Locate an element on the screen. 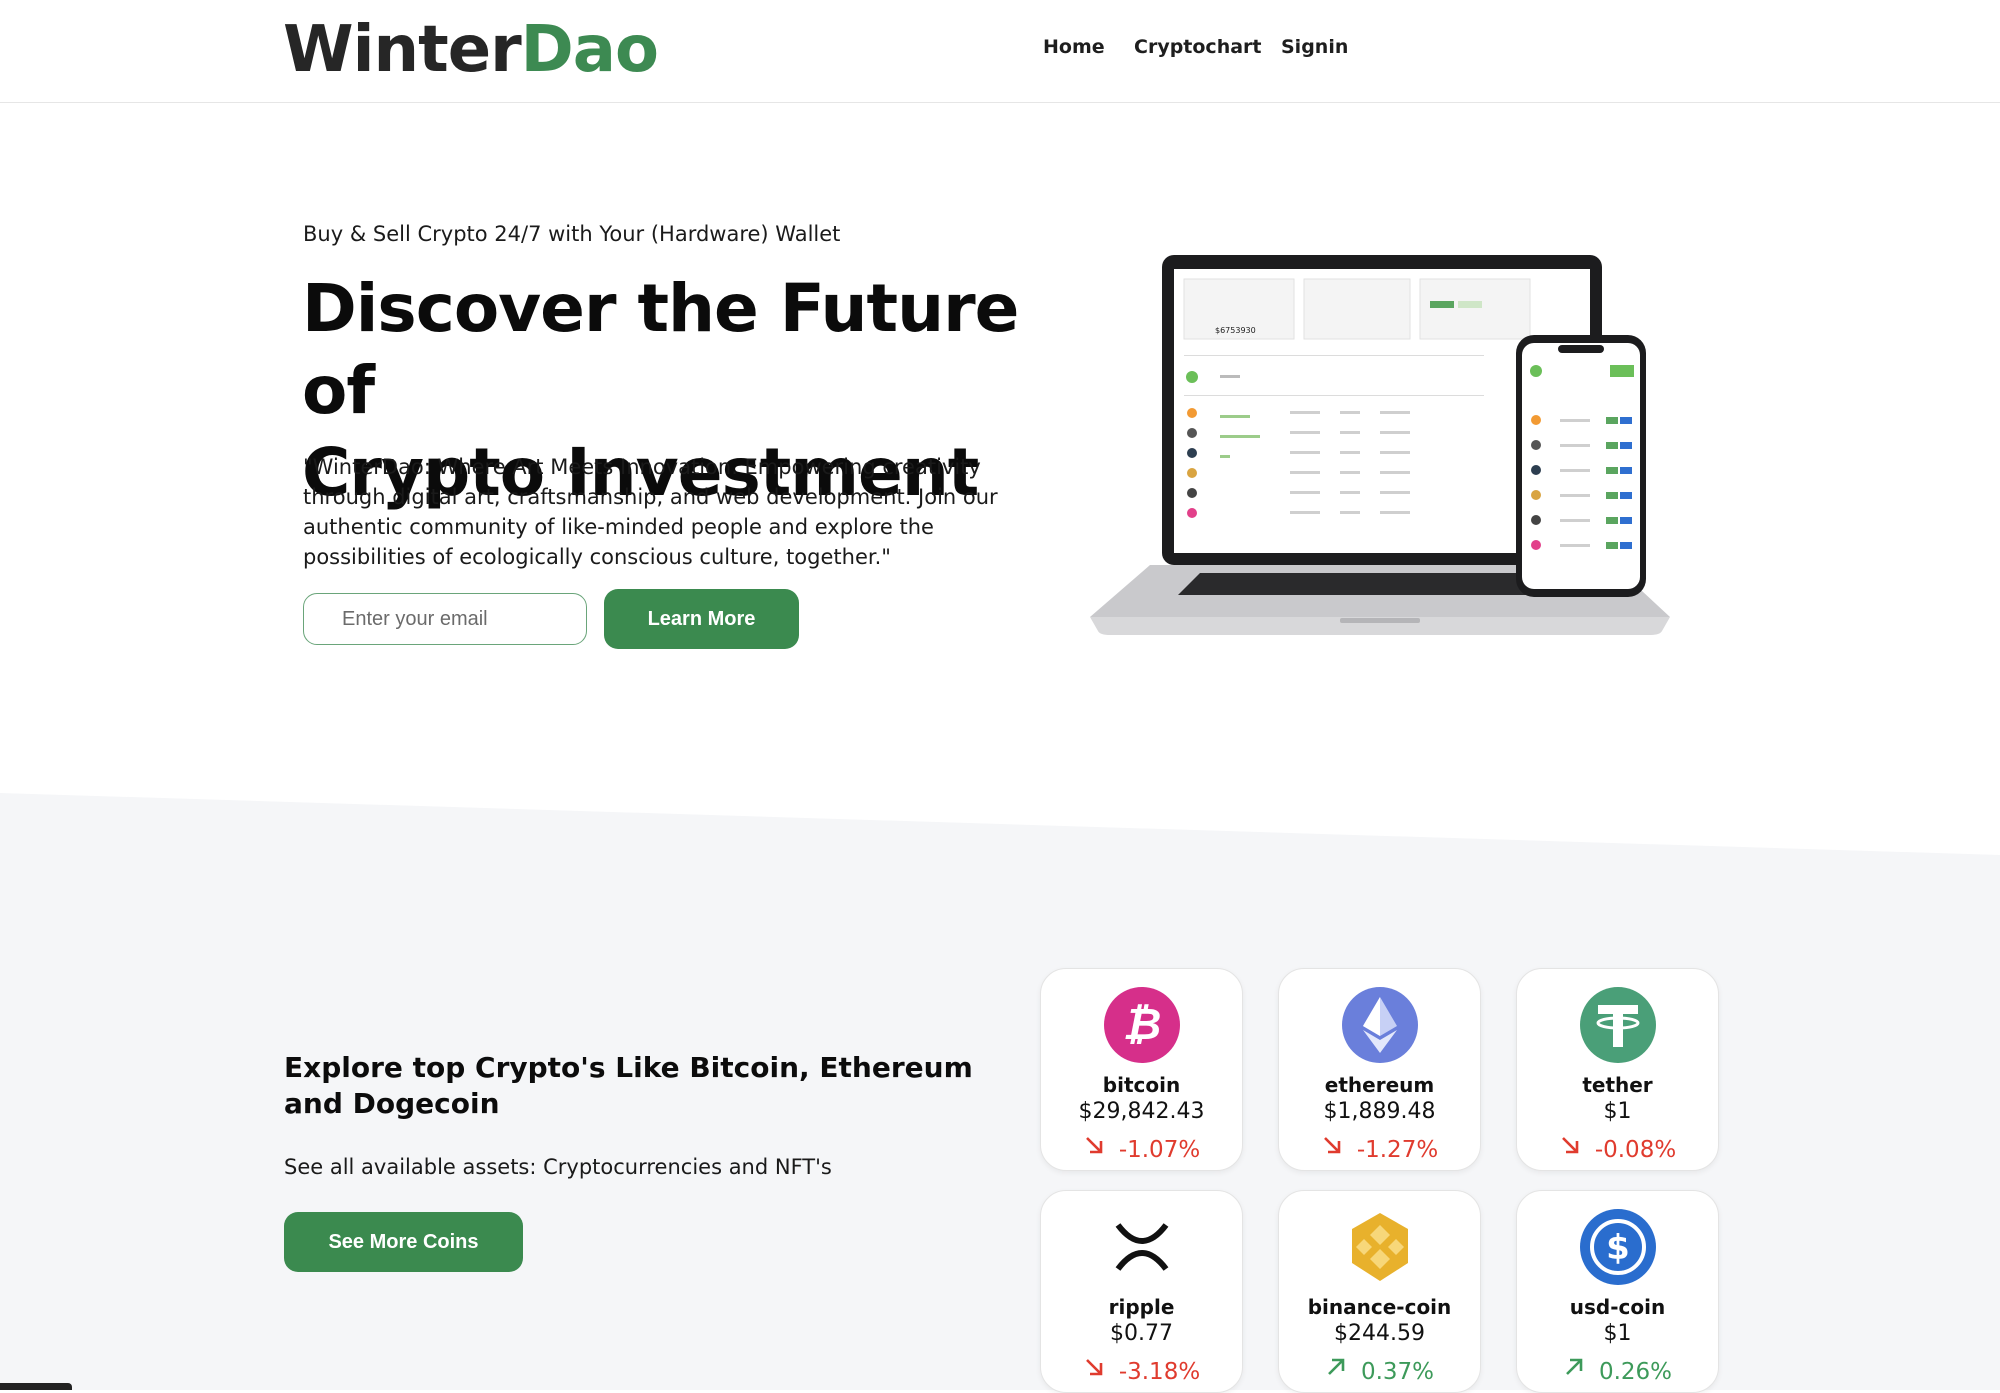  coin-change: -1.07% is located at coordinates (1141, 1149).